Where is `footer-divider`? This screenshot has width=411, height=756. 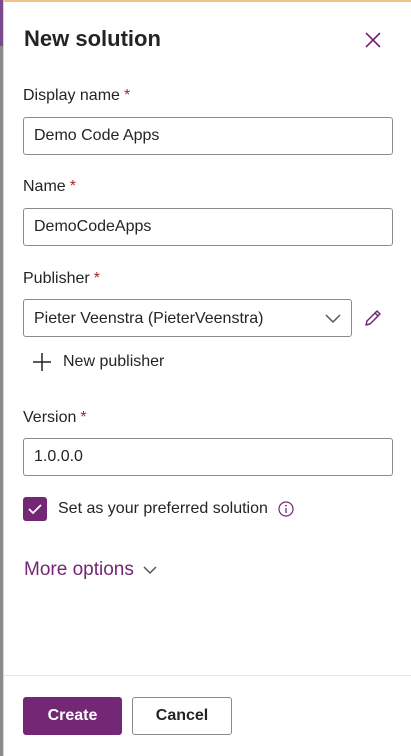
footer-divider is located at coordinates (207, 675).